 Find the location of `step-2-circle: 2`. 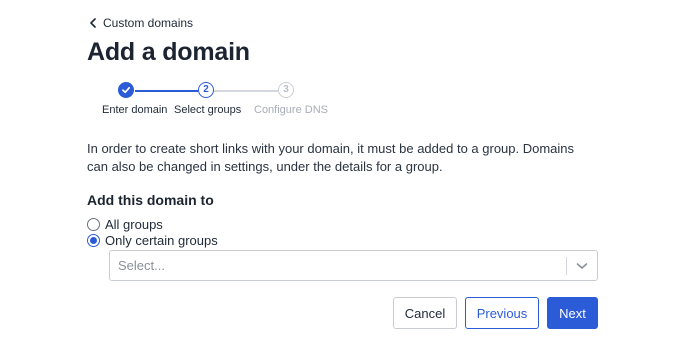

step-2-circle: 2 is located at coordinates (206, 90).